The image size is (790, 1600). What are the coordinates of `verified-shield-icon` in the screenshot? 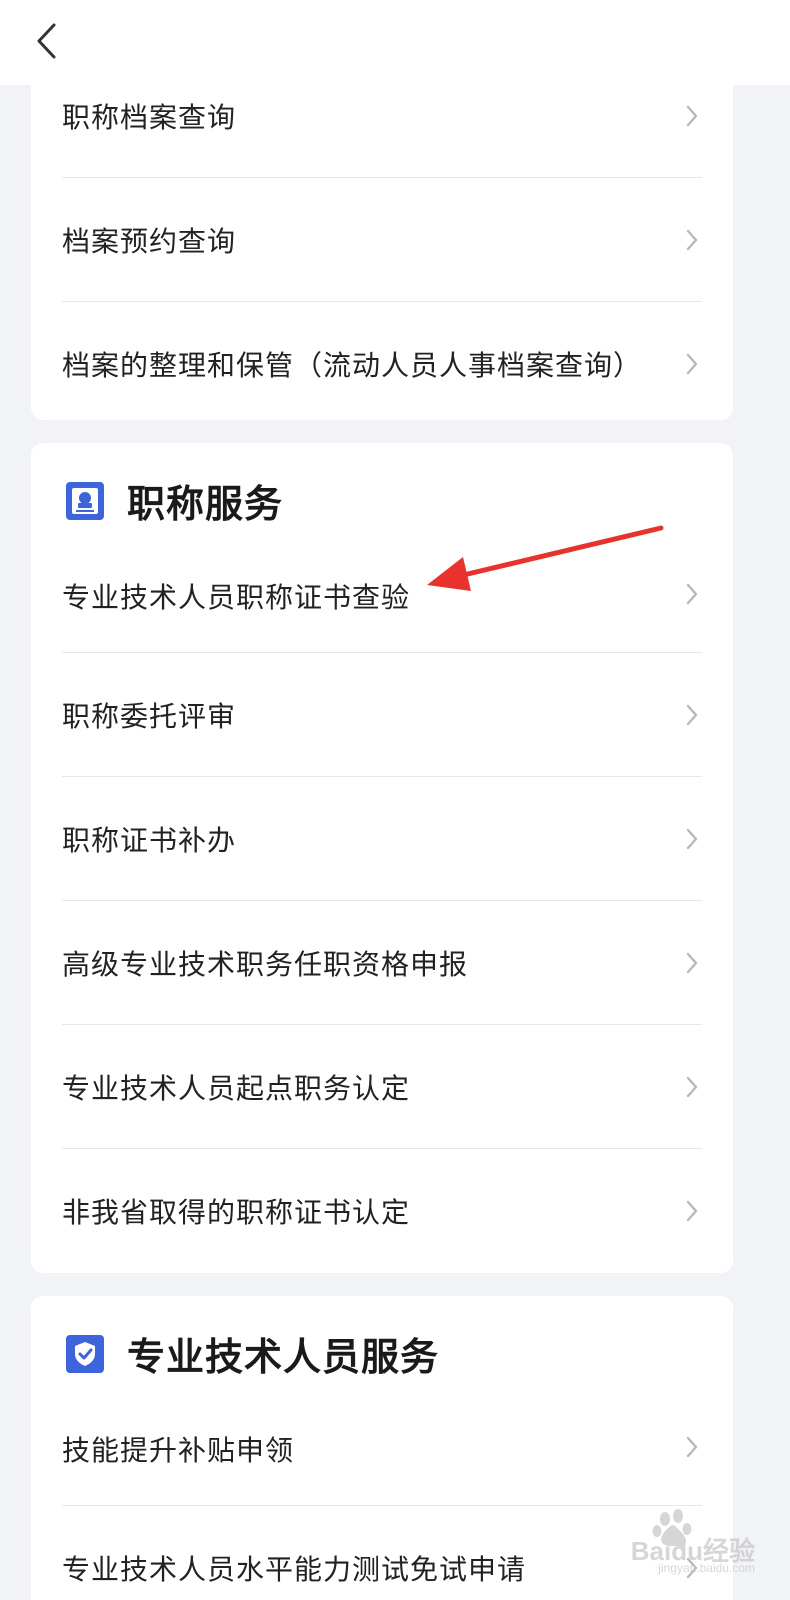 It's located at (85, 1354).